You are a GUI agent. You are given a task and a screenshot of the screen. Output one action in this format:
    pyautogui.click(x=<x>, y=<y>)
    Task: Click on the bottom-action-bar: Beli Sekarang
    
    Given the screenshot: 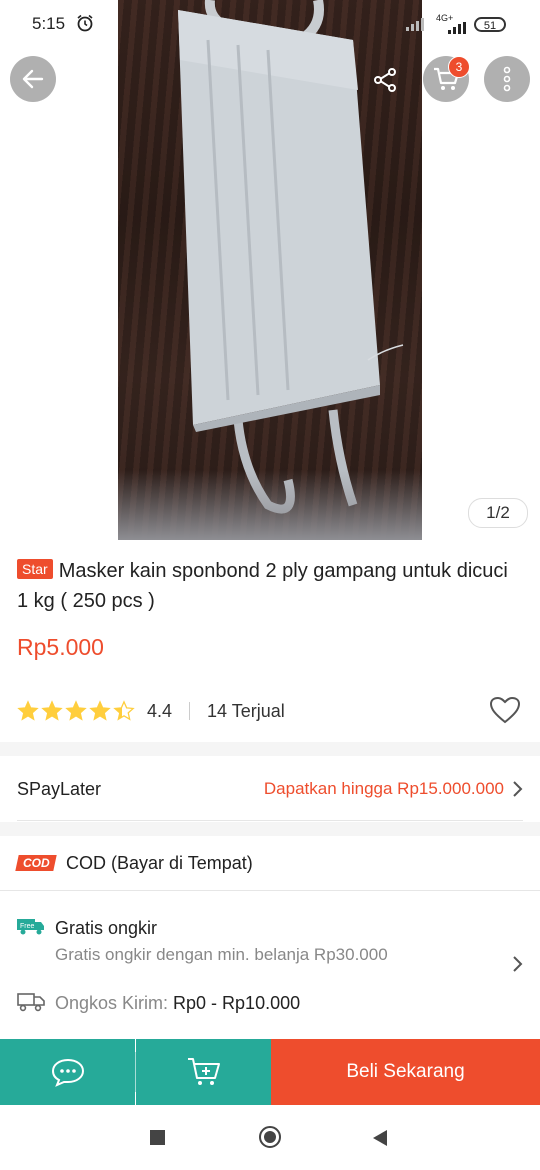 What is the action you would take?
    pyautogui.click(x=270, y=1072)
    